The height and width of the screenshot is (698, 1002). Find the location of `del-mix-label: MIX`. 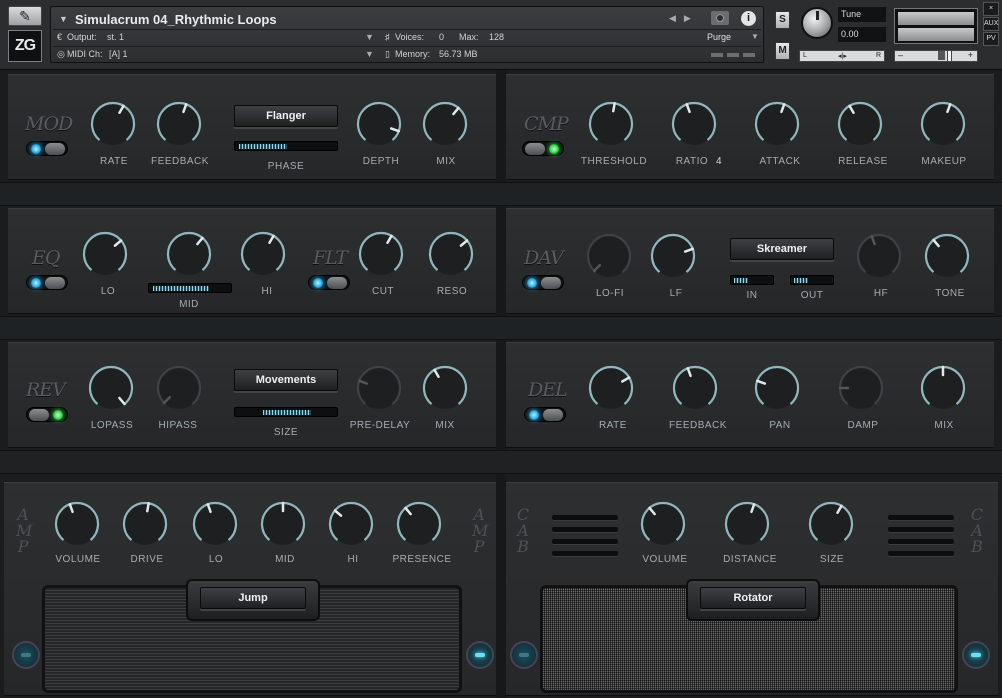

del-mix-label: MIX is located at coordinates (944, 425).